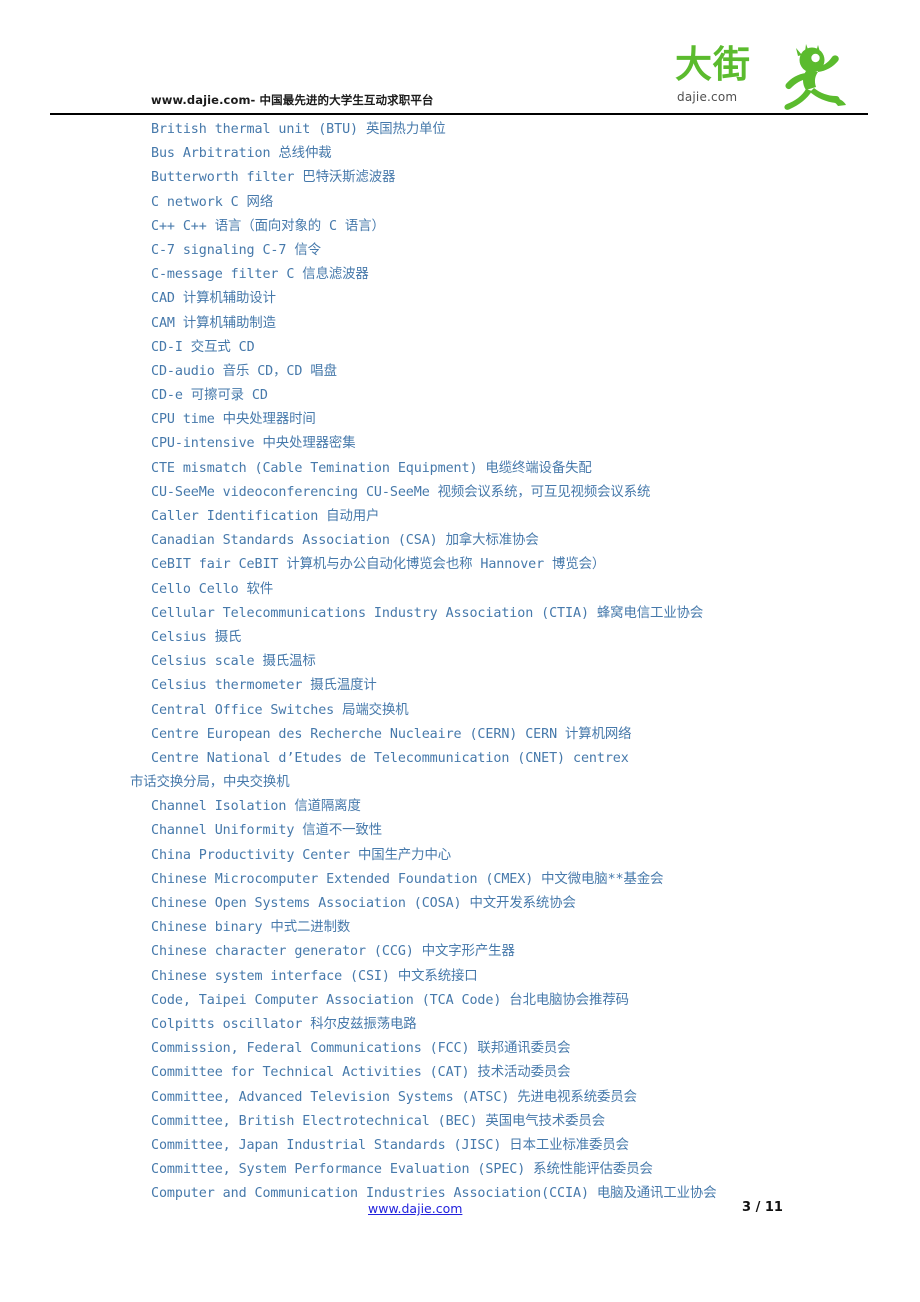  What do you see at coordinates (209, 396) in the screenshot?
I see `glossary-entry: CD-e 可擦可录 CD` at bounding box center [209, 396].